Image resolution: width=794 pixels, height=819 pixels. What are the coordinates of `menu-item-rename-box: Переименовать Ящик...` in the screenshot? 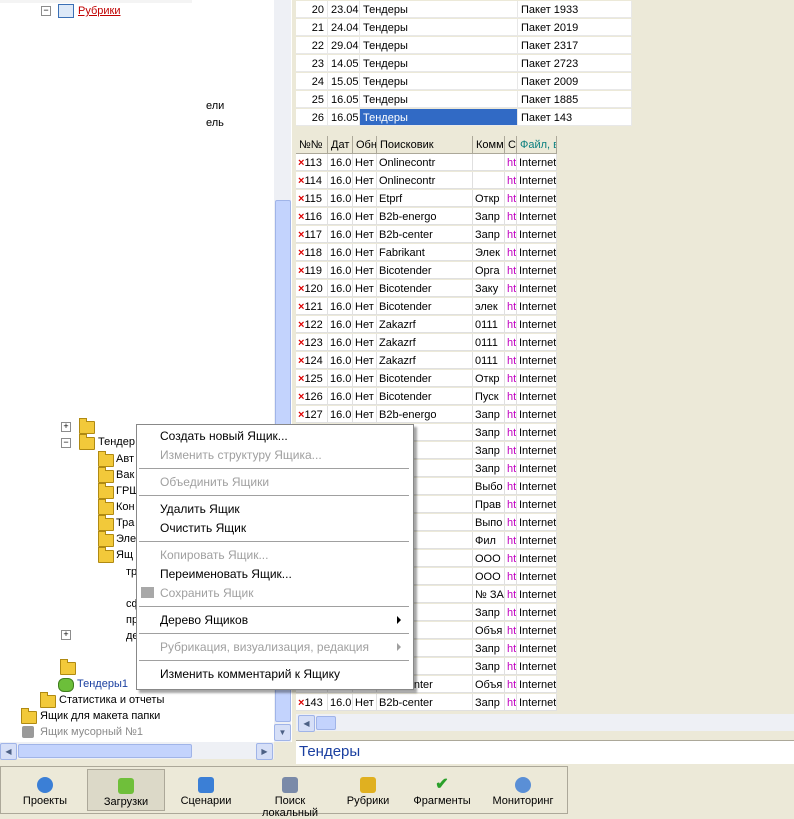 It's located at (274, 574).